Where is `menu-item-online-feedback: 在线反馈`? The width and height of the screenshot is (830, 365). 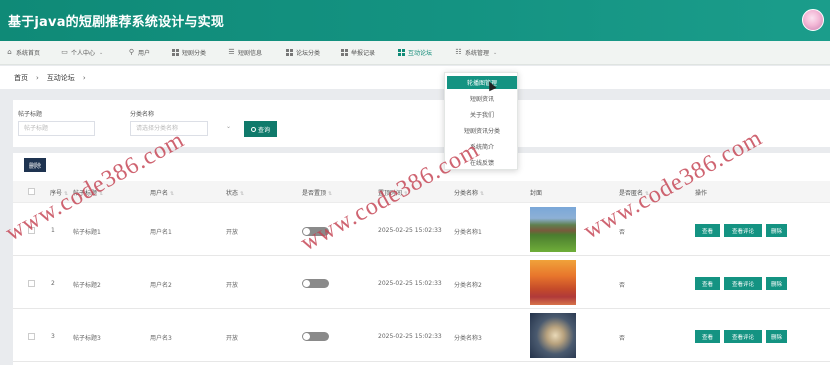
menu-item-online-feedback: 在线反馈 is located at coordinates (482, 162).